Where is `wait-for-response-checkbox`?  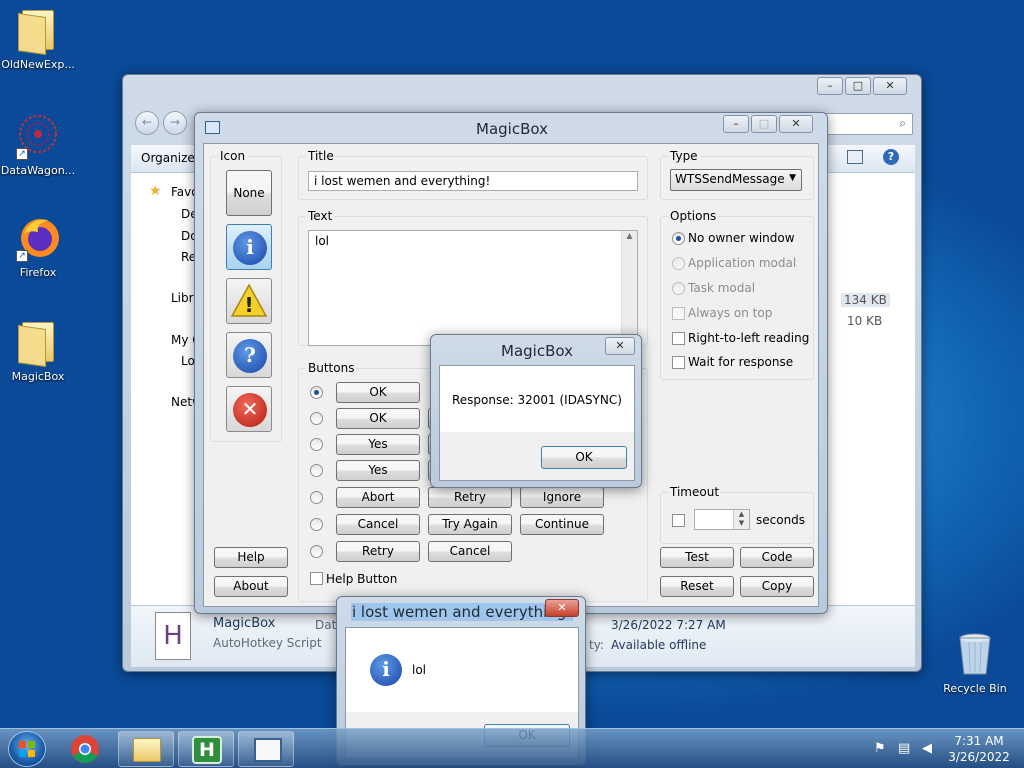
wait-for-response-checkbox is located at coordinates (678, 362).